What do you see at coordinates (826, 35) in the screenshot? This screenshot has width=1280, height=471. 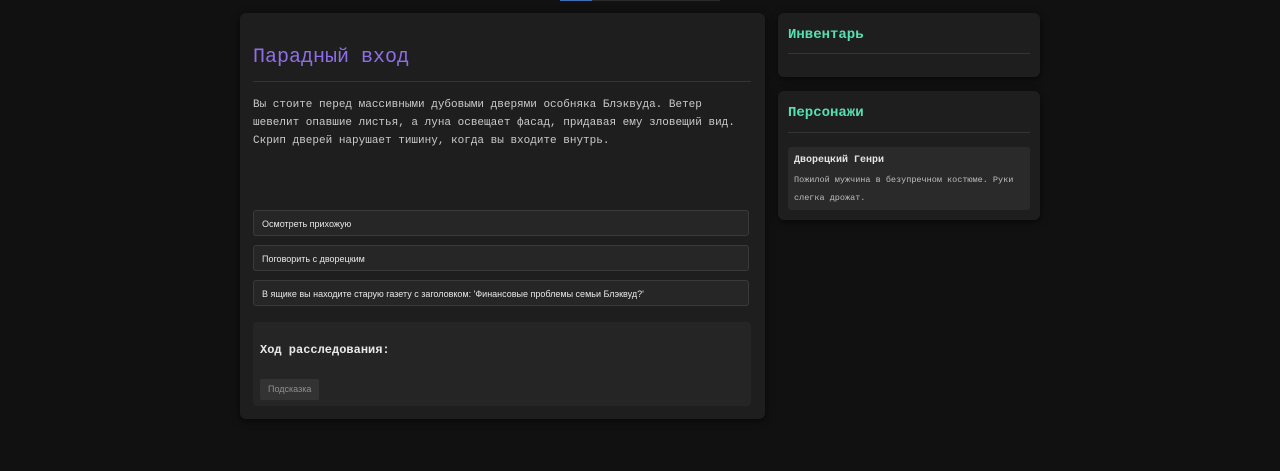 I see `inventory-title: Инвентарь` at bounding box center [826, 35].